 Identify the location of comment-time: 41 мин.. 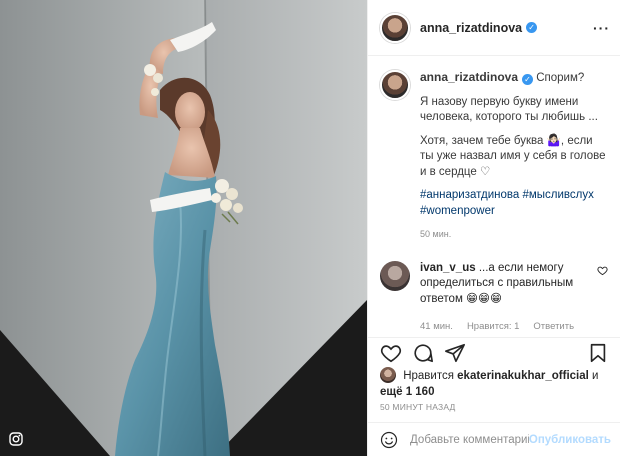
(436, 326).